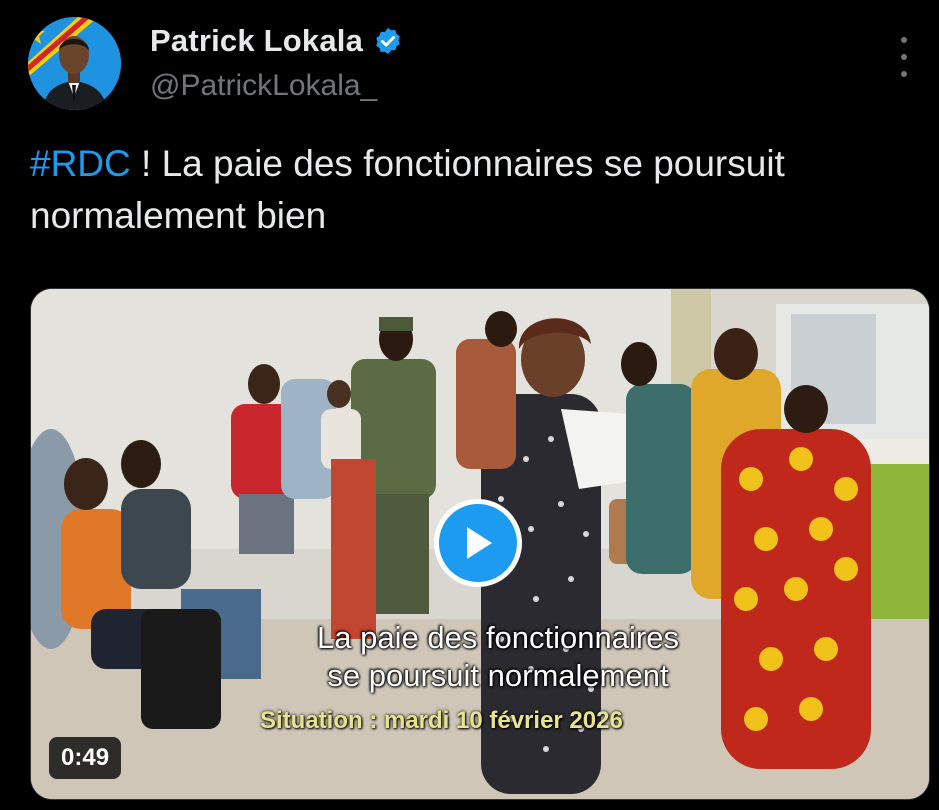 The height and width of the screenshot is (810, 939). Describe the element at coordinates (388, 41) in the screenshot. I see `verified-badge-icon` at that location.